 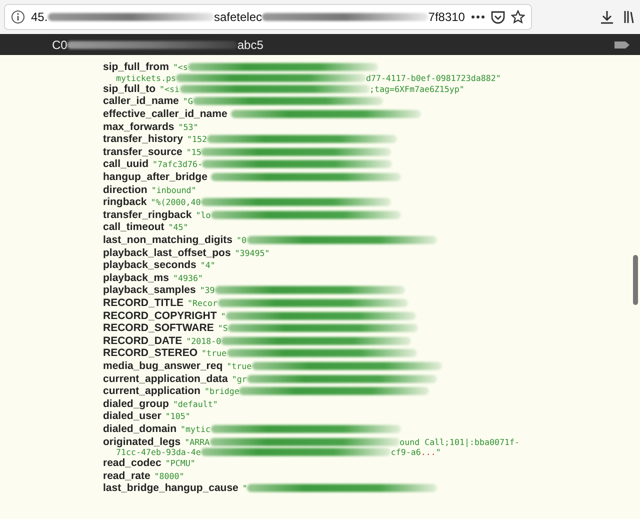 I want to click on address-bar: 45. safetelec 7f8310, so click(x=268, y=17).